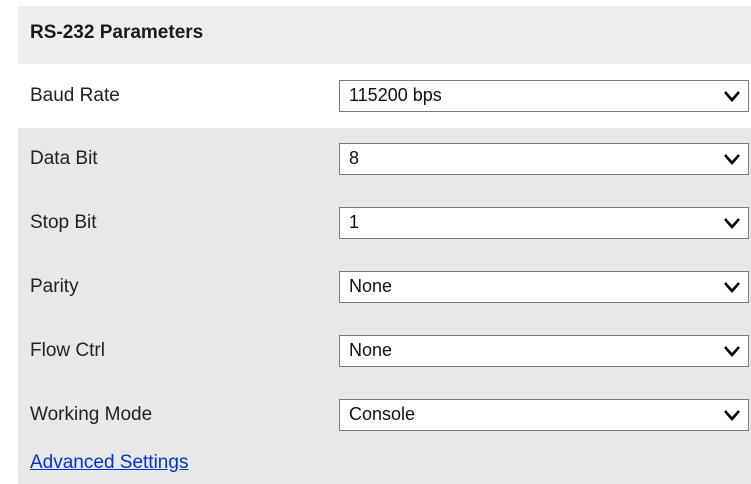  Describe the element at coordinates (63, 222) in the screenshot. I see `stop-bit-label: Stop Bit` at that location.